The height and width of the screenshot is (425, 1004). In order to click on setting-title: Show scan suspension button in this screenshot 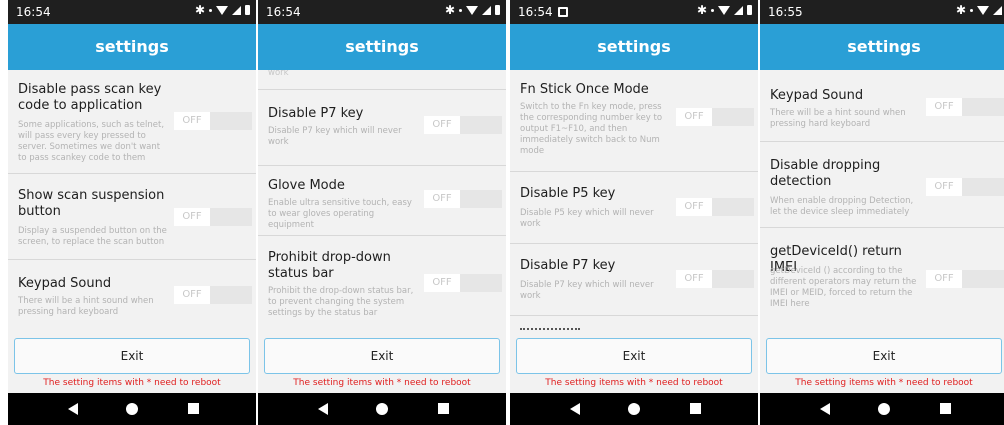, I will do `click(91, 203)`.